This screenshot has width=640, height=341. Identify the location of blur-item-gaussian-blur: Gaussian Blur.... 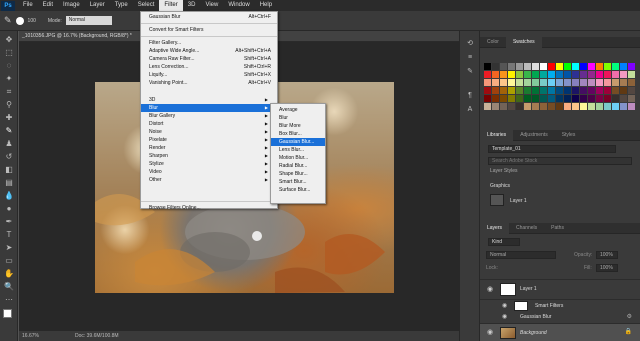
(298, 142).